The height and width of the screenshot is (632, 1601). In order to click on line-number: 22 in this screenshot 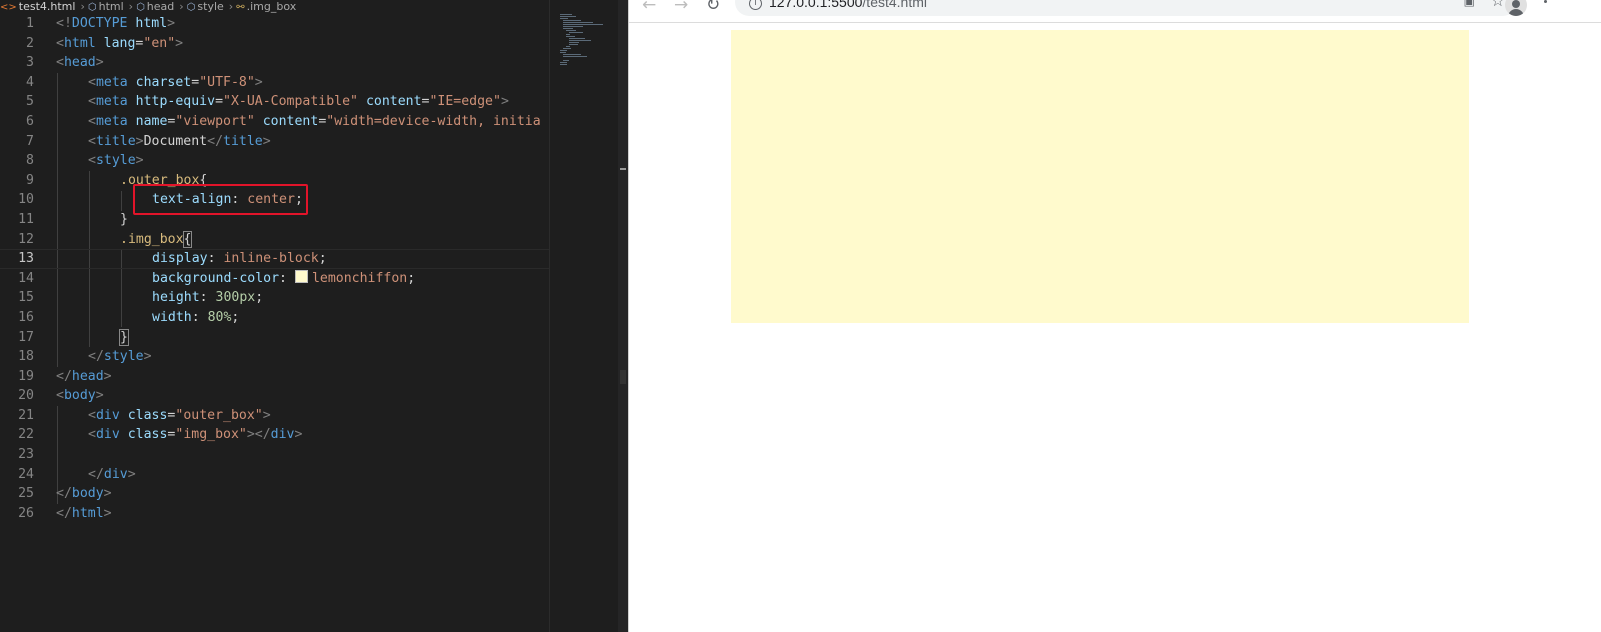, I will do `click(26, 435)`.